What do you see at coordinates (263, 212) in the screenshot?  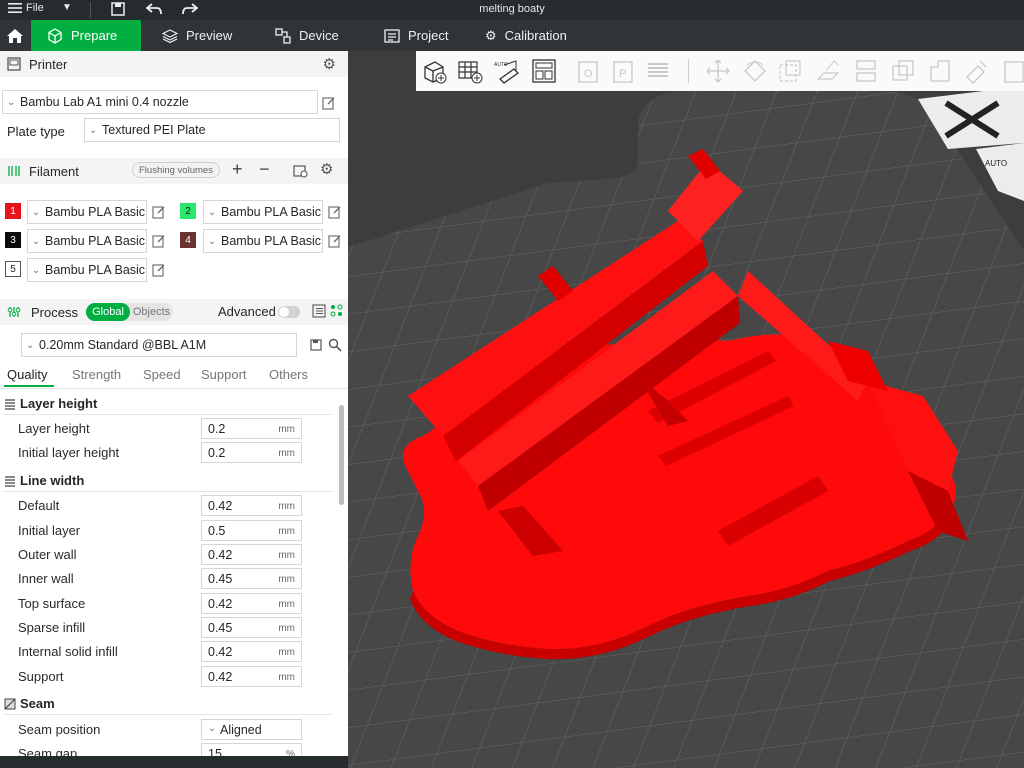 I see `filament-slot-2-select: ⌄ Bambu PLA Basic` at bounding box center [263, 212].